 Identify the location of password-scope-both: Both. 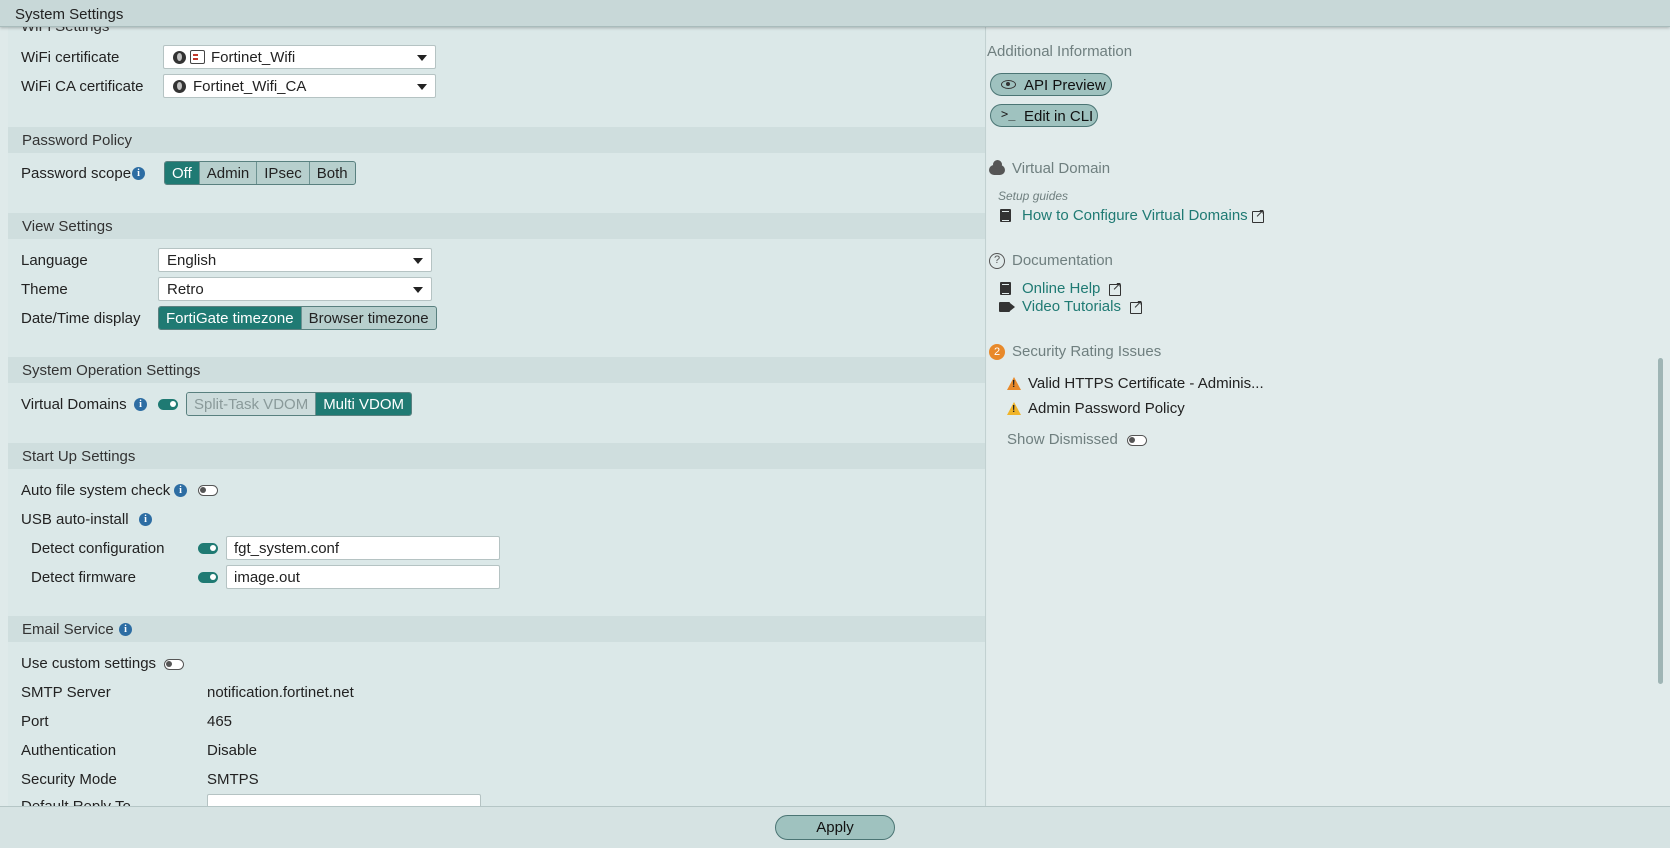
(332, 173).